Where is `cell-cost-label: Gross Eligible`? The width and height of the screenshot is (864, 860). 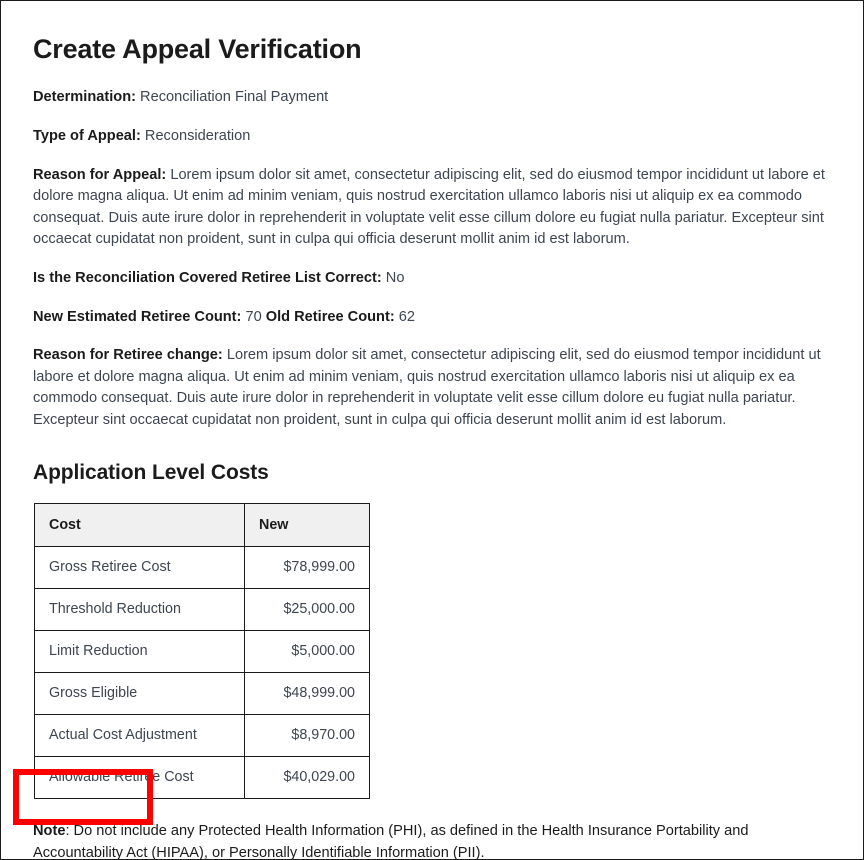 cell-cost-label: Gross Eligible is located at coordinates (139, 693).